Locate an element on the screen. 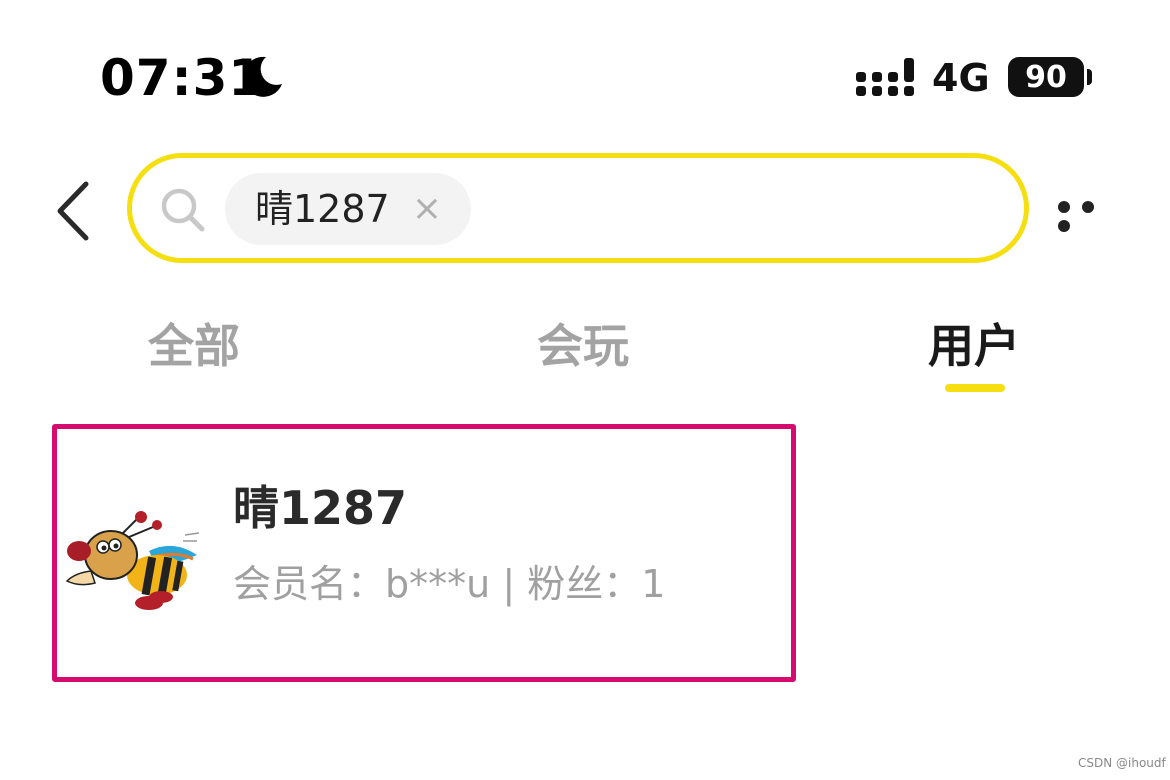 The image size is (1170, 780). battery-indicator: 90 is located at coordinates (1046, 77).